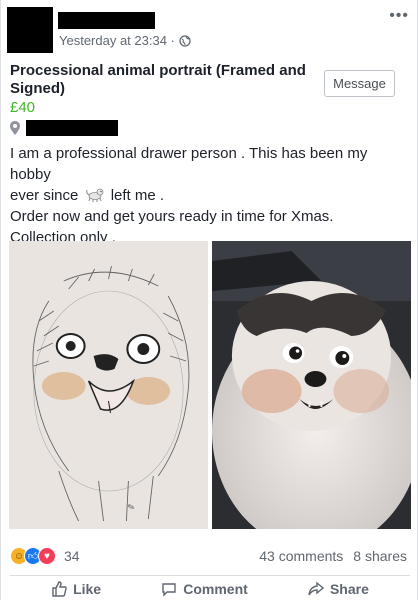 This screenshot has width=418, height=600. Describe the element at coordinates (301, 556) in the screenshot. I see `comments-count: 43 comments` at that location.